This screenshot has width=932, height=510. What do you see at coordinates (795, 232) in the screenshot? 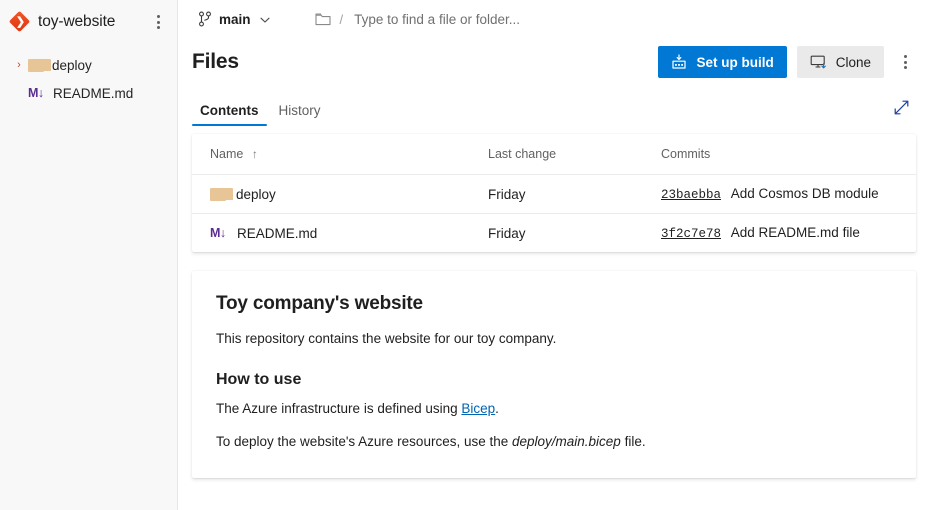
I see `commit-message: Add README.md file` at bounding box center [795, 232].